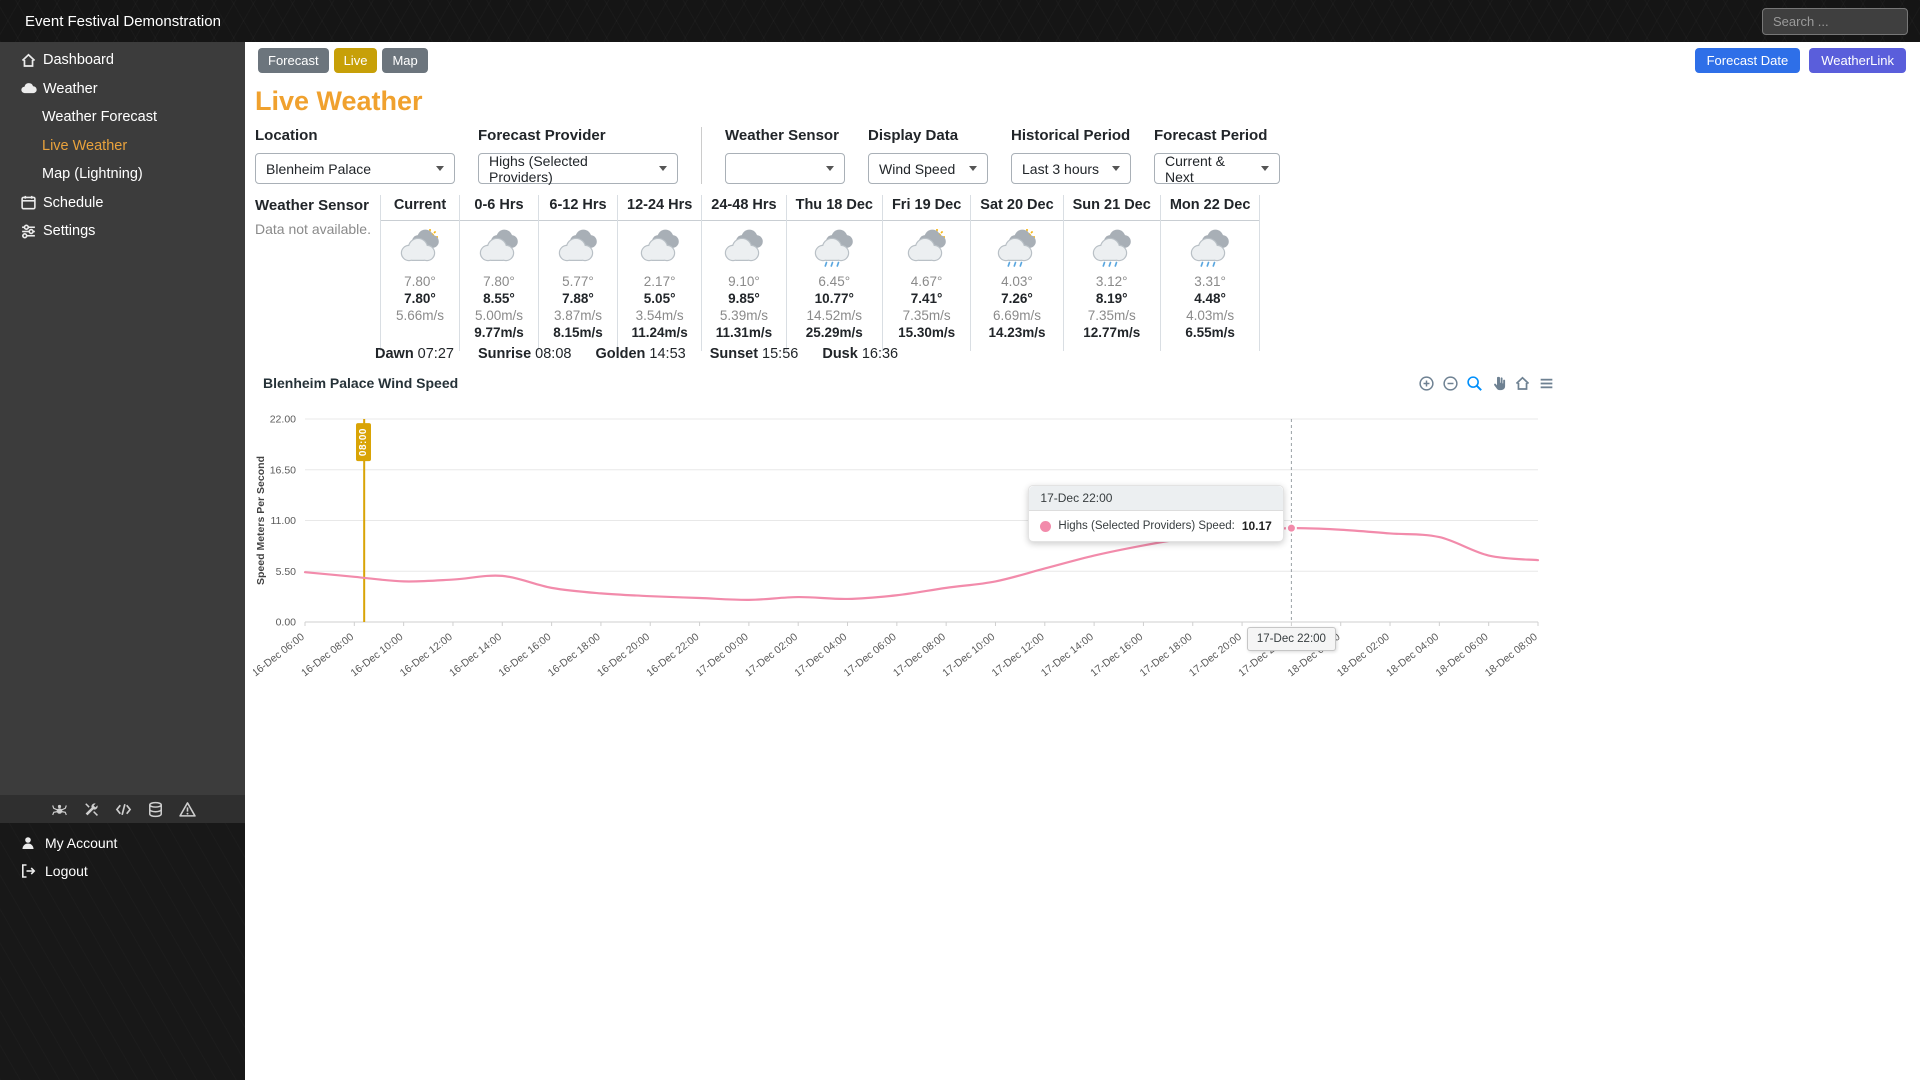 This screenshot has height=1080, width=1920. I want to click on warning-icon, so click(187, 809).